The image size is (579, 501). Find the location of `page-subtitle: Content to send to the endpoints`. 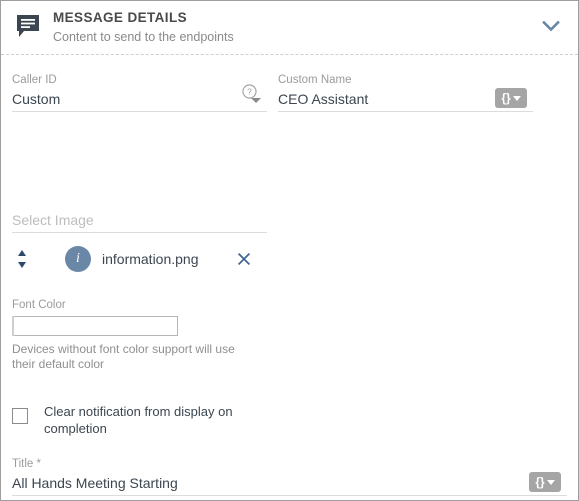

page-subtitle: Content to send to the endpoints is located at coordinates (143, 37).